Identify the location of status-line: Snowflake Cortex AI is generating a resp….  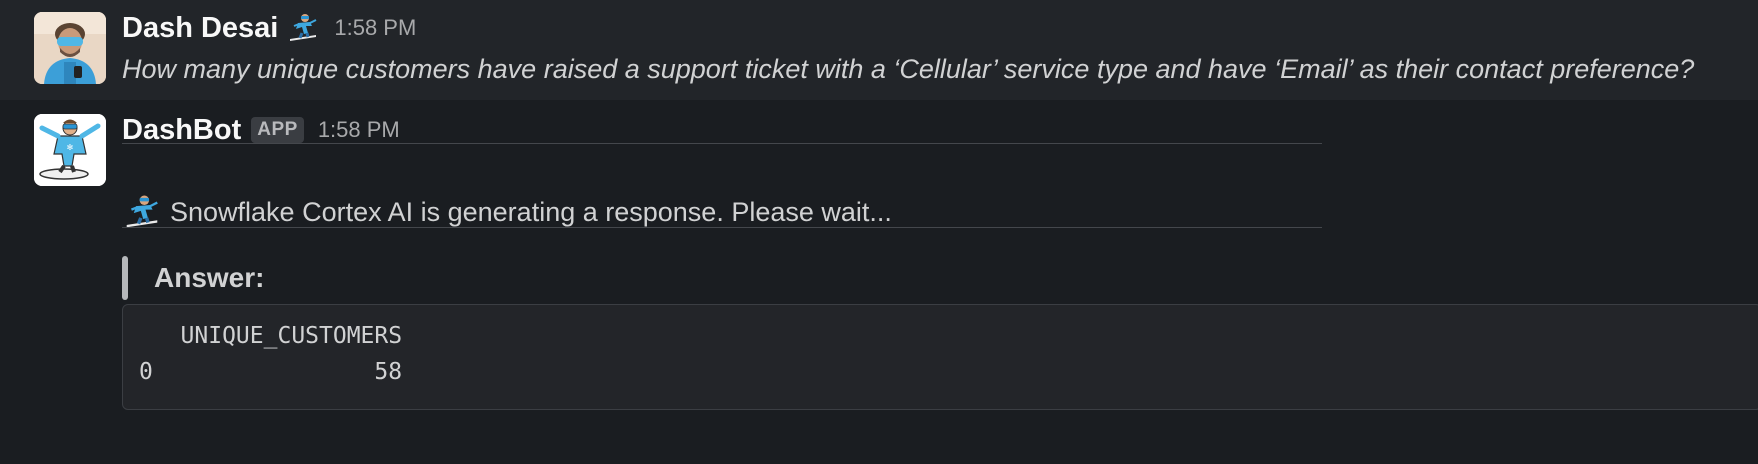
(507, 212).